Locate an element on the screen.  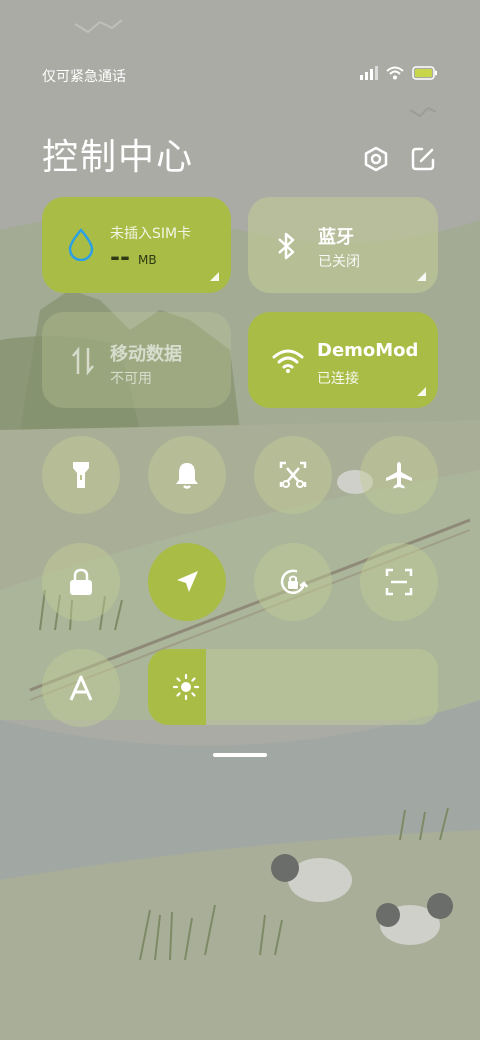
home-indicator is located at coordinates (240, 755).